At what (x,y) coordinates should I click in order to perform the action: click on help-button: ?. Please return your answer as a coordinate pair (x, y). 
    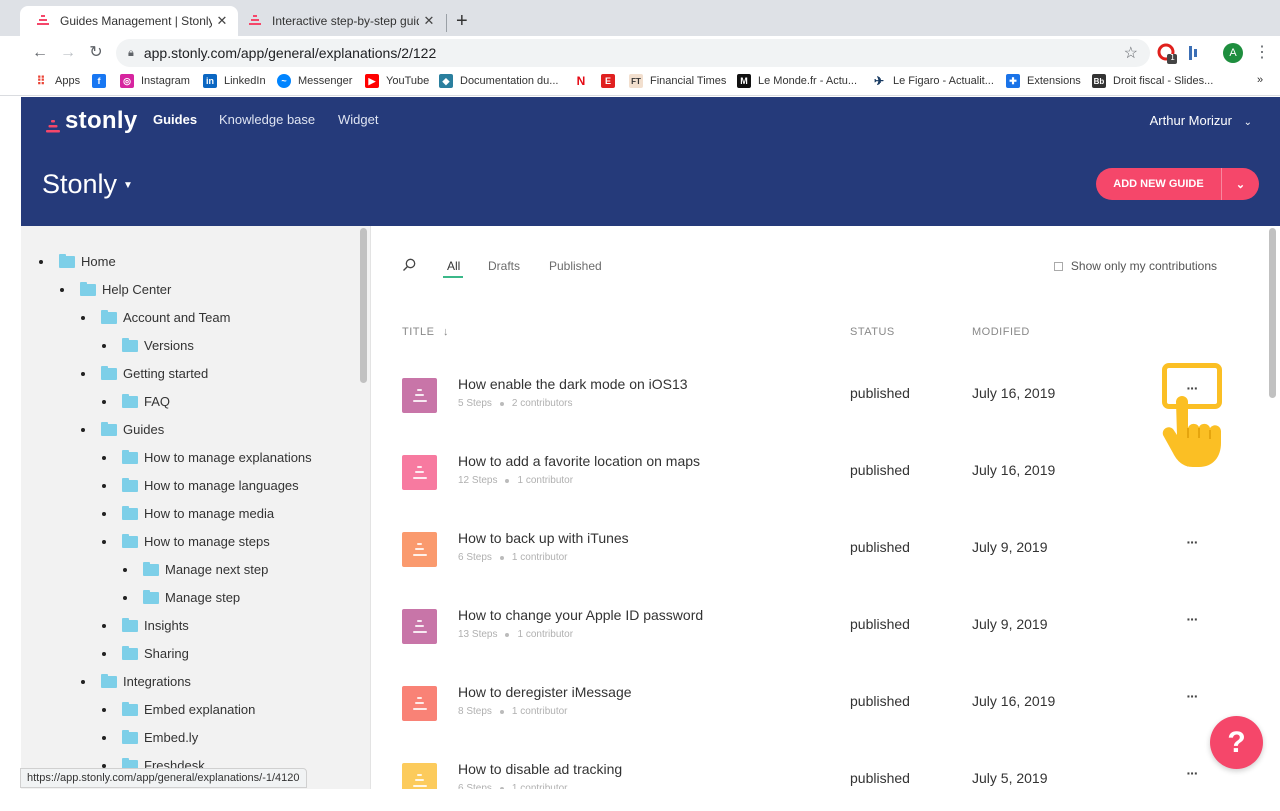
    Looking at the image, I should click on (1236, 742).